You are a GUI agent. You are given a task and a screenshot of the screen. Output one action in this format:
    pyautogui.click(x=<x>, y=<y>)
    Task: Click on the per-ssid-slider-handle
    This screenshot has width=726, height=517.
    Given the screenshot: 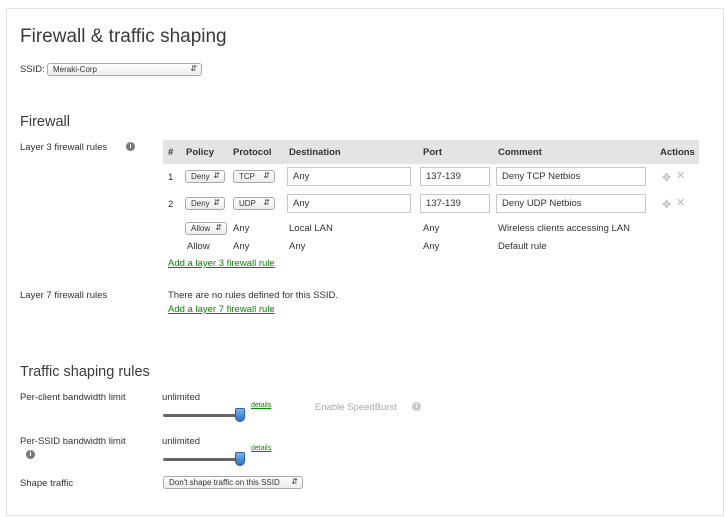 What is the action you would take?
    pyautogui.click(x=240, y=459)
    